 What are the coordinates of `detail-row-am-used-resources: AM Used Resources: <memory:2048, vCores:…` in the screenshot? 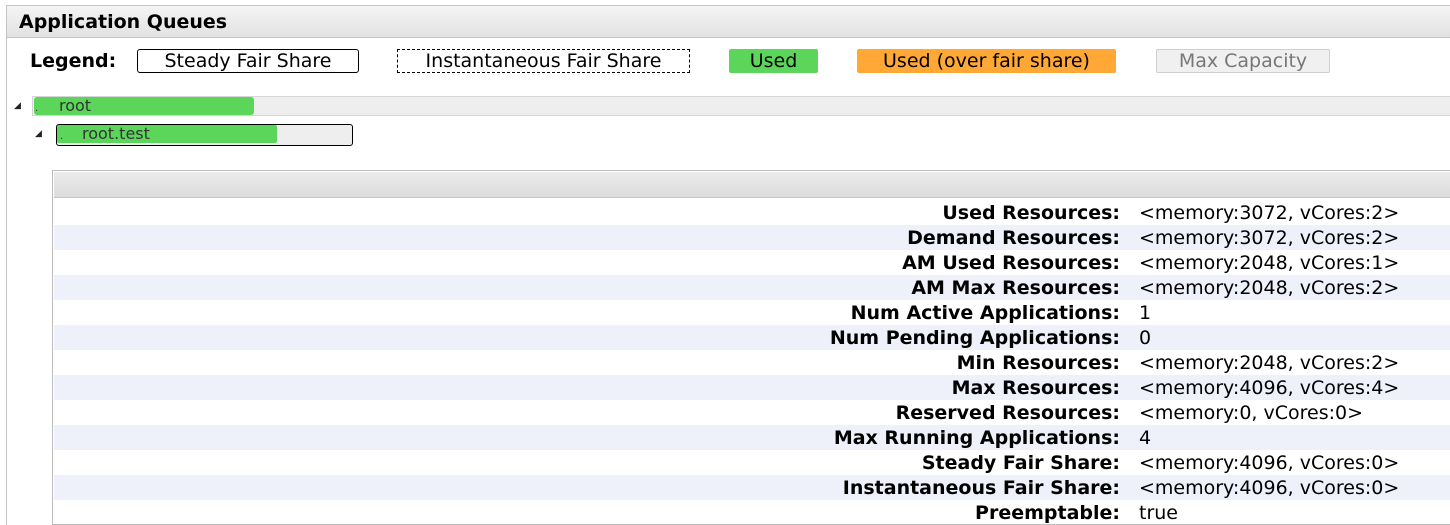 It's located at (752, 262).